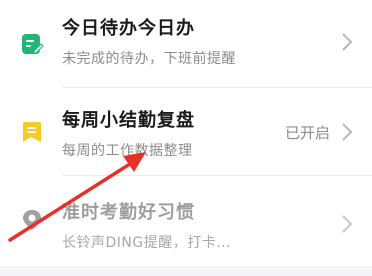  What do you see at coordinates (127, 151) in the screenshot?
I see `item-subtitle: 每周的工作数据整理` at bounding box center [127, 151].